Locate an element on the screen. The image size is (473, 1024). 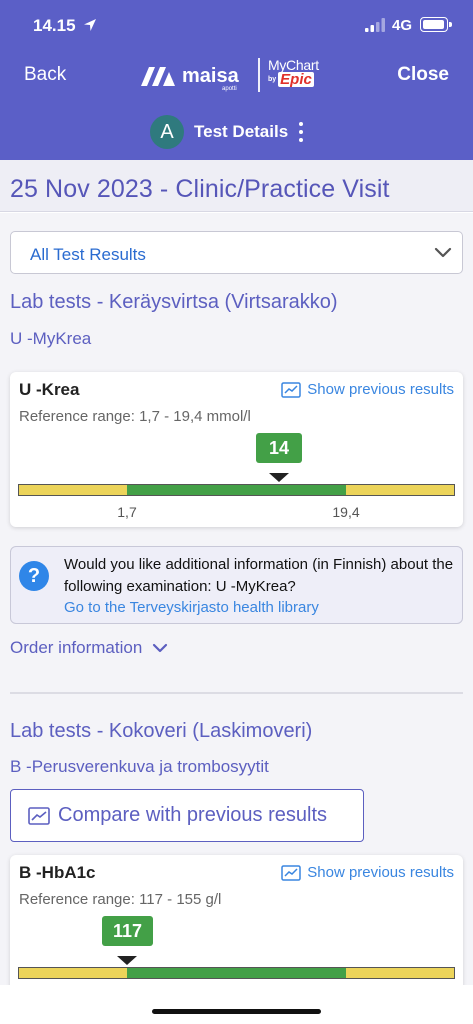
home-indicator is located at coordinates (236, 1011).